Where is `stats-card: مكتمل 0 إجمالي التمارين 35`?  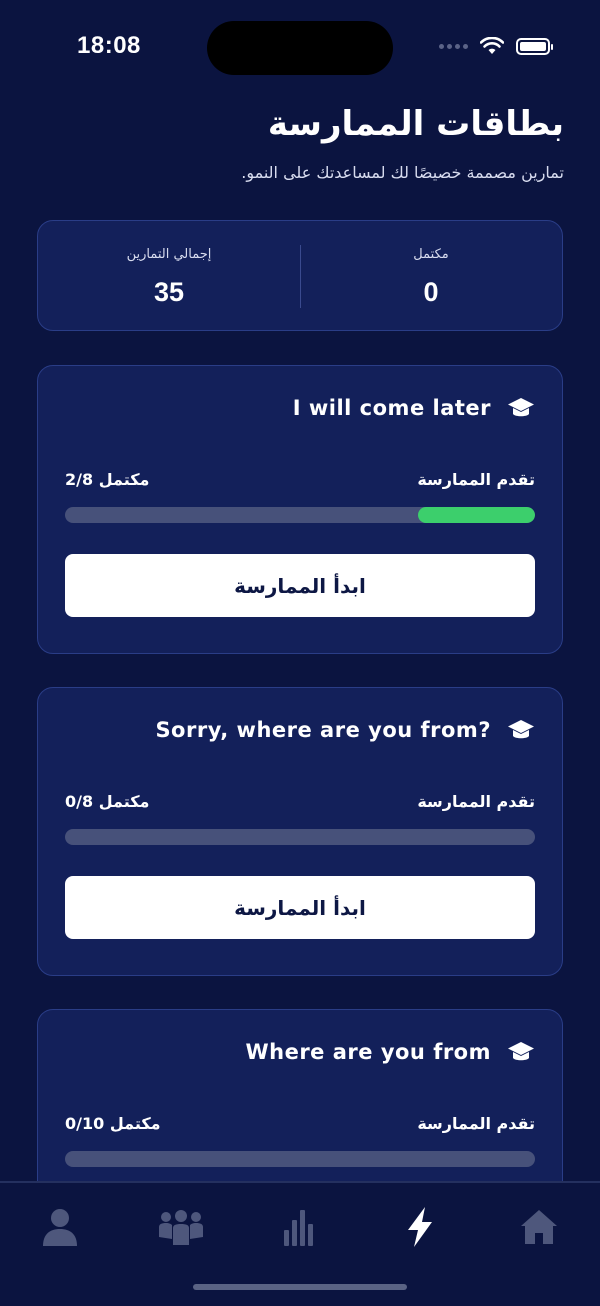 stats-card: مكتمل 0 إجمالي التمارين 35 is located at coordinates (300, 275).